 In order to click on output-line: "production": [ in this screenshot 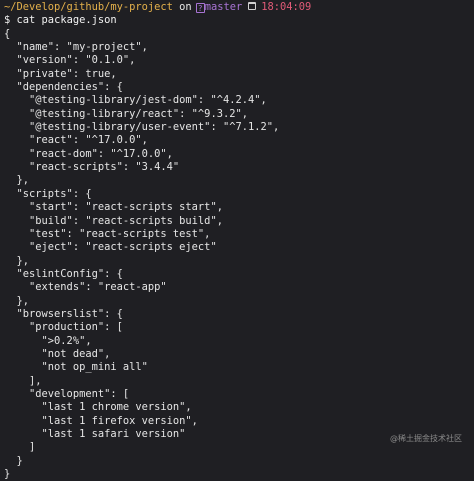, I will do `click(63, 327)`.